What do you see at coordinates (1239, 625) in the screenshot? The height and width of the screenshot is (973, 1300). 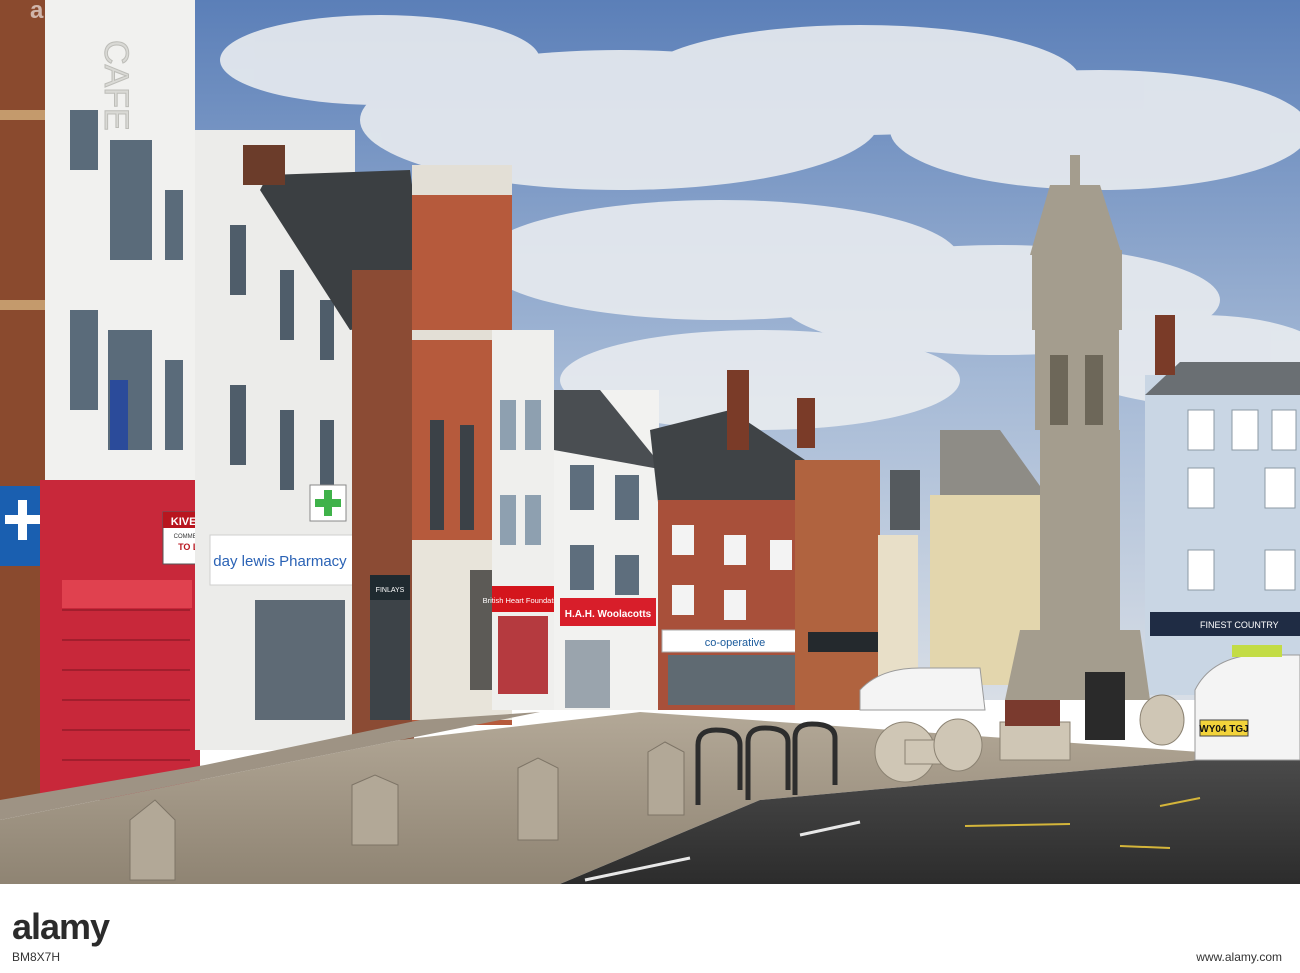 I see `finest-country-sign: FINEST COUNTRY` at bounding box center [1239, 625].